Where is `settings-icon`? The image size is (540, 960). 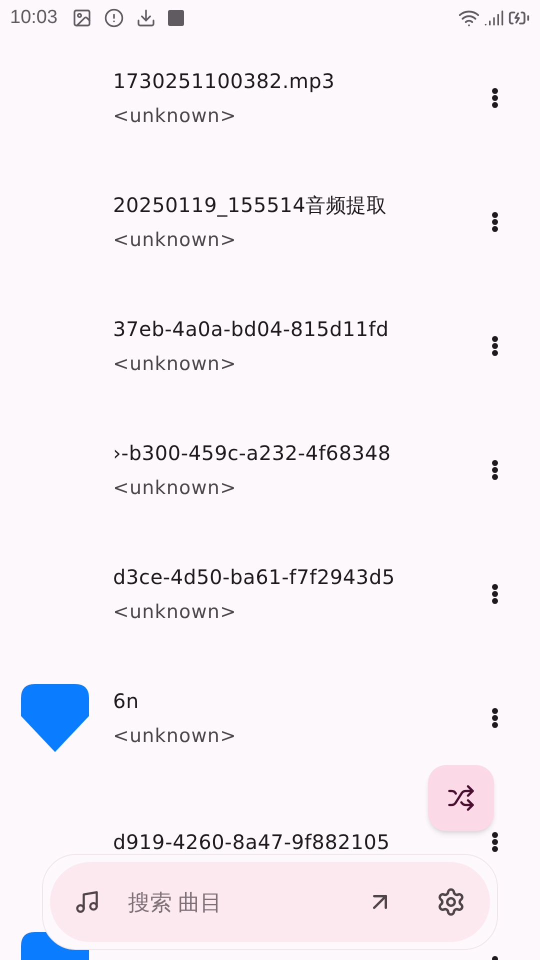
settings-icon is located at coordinates (451, 902).